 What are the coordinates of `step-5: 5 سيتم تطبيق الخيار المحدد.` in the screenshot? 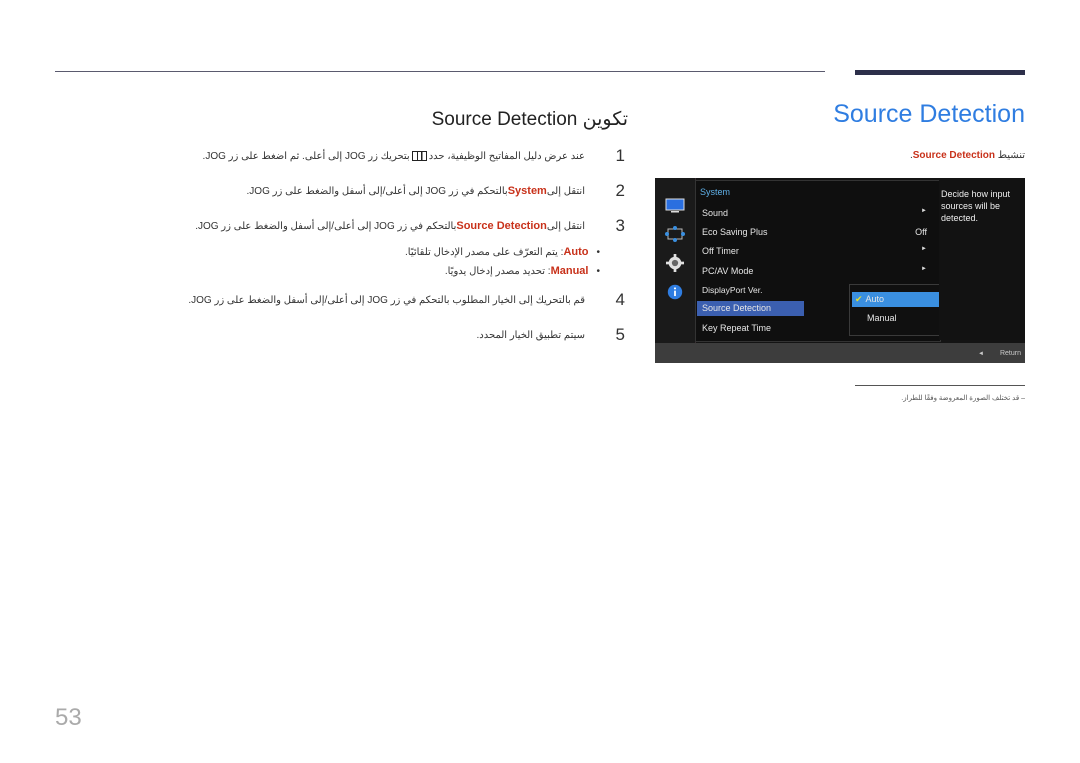 It's located at (551, 335).